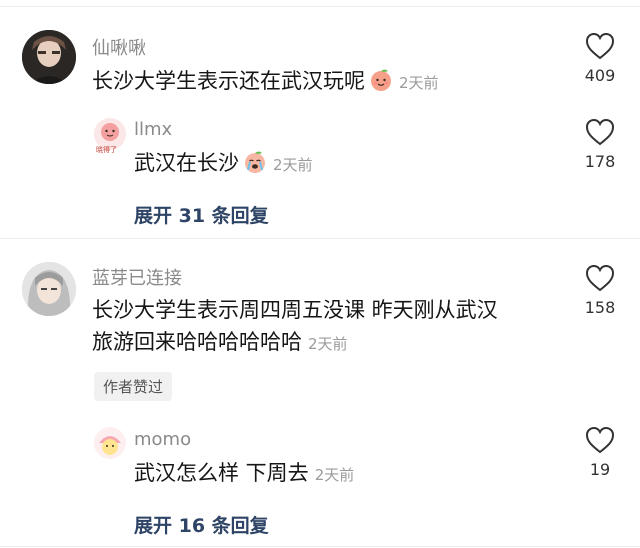 The width and height of the screenshot is (640, 548). I want to click on reply-username: momo, so click(162, 439).